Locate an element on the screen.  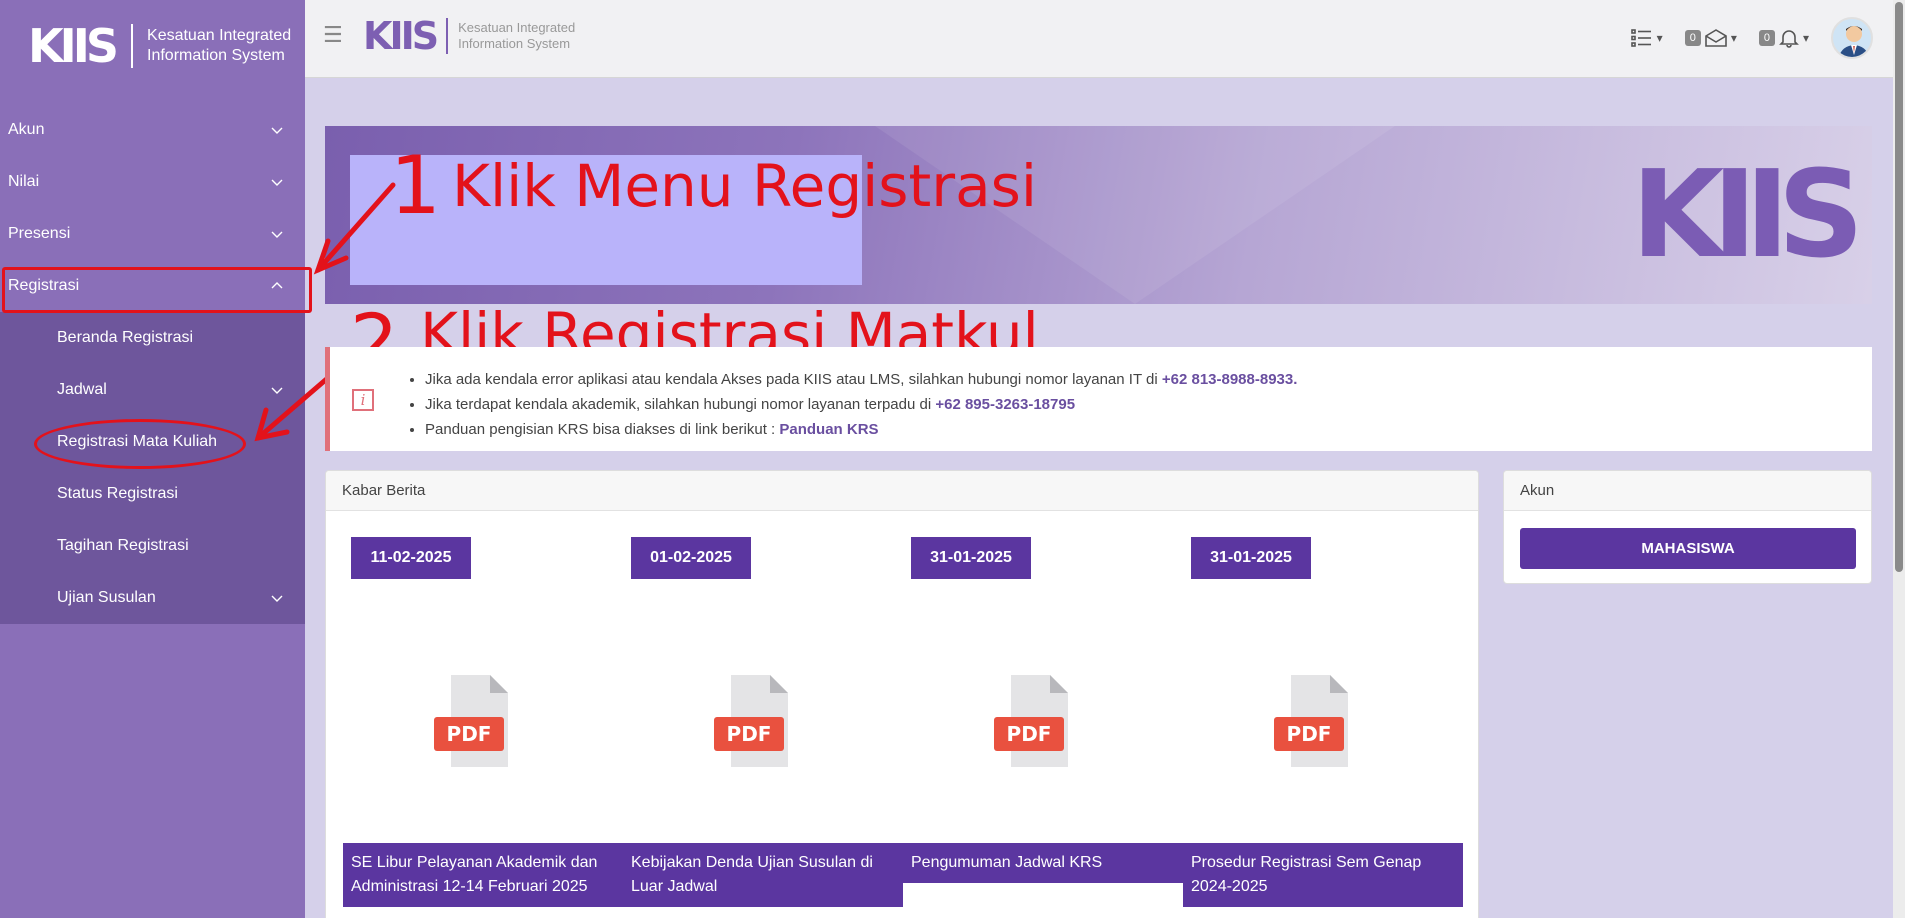
banner-logo: KIIS is located at coordinates (1747, 215).